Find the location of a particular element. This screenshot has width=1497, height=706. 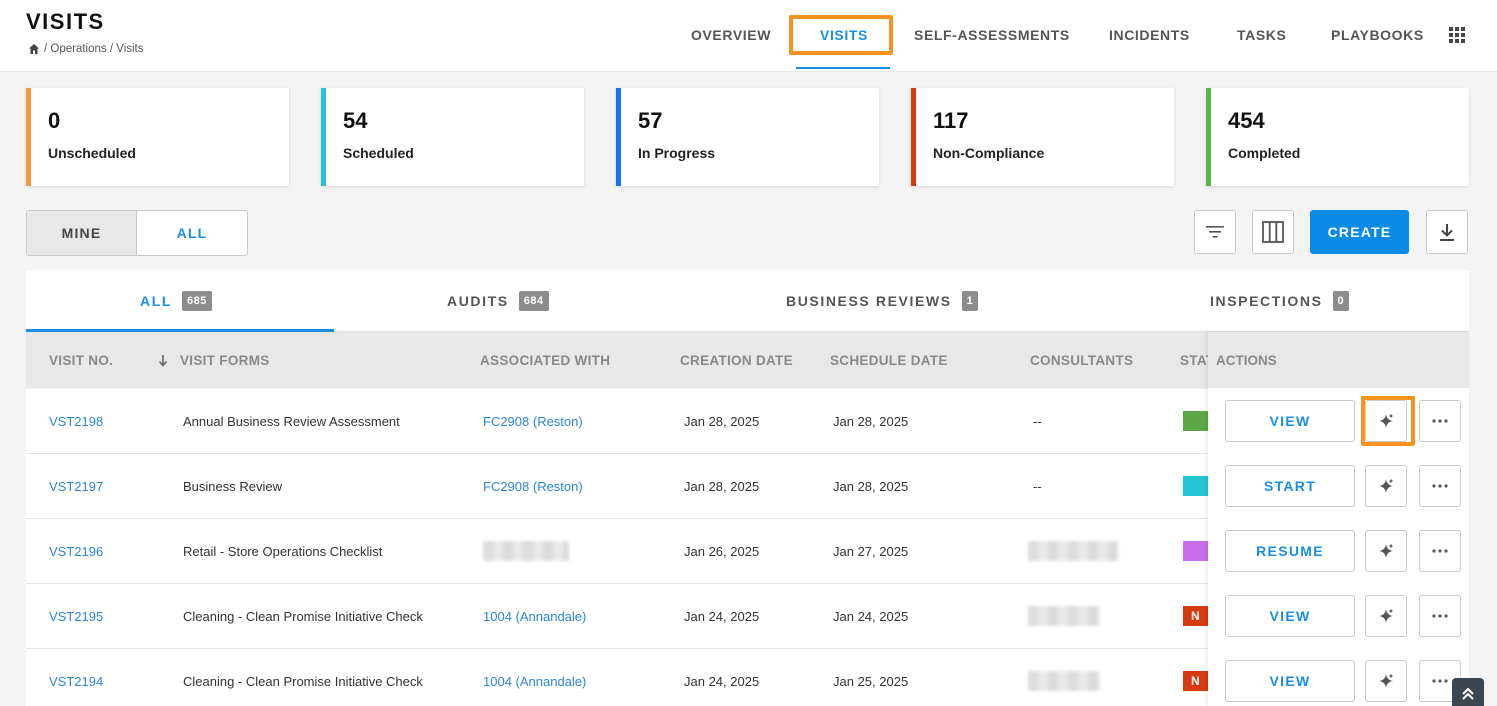

columns-button is located at coordinates (1273, 232).